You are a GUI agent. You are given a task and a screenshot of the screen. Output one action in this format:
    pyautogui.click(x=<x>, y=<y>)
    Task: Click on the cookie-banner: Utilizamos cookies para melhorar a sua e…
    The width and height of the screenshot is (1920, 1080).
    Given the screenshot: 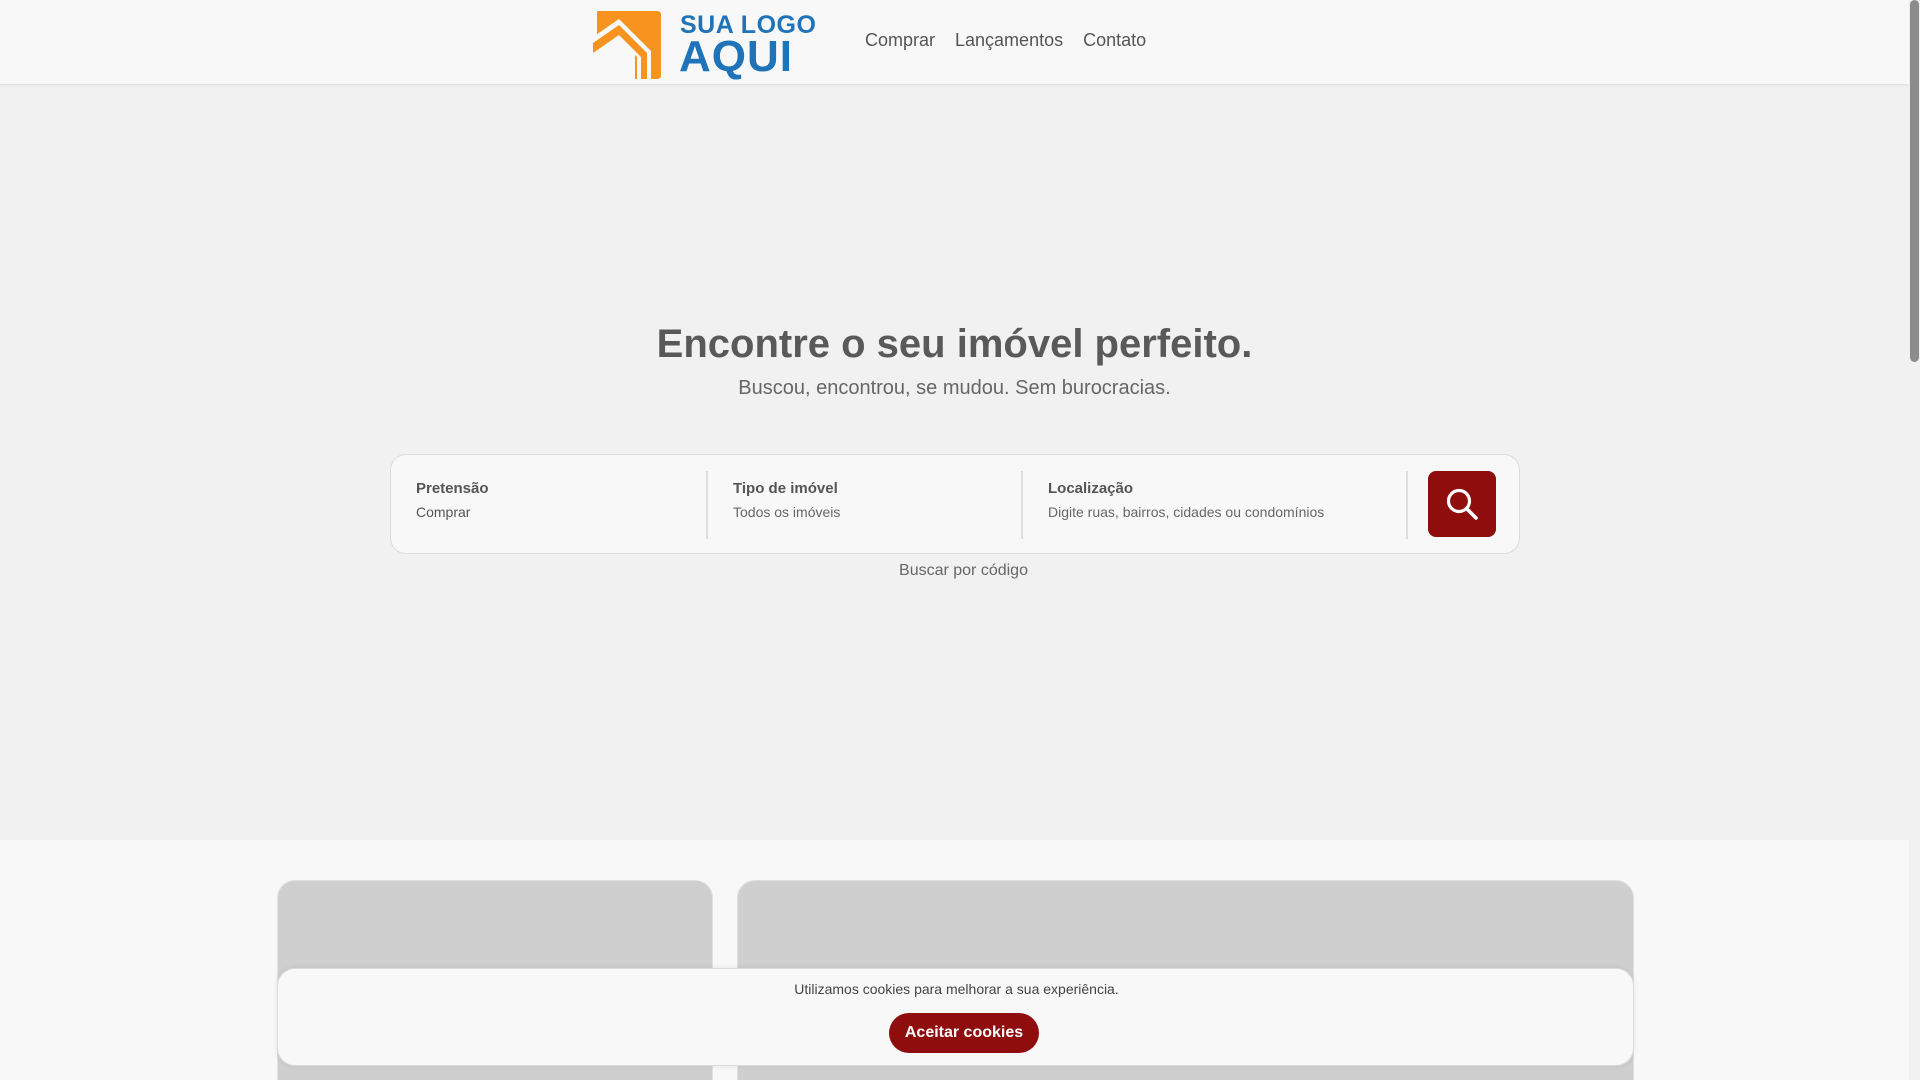 What is the action you would take?
    pyautogui.click(x=955, y=1017)
    